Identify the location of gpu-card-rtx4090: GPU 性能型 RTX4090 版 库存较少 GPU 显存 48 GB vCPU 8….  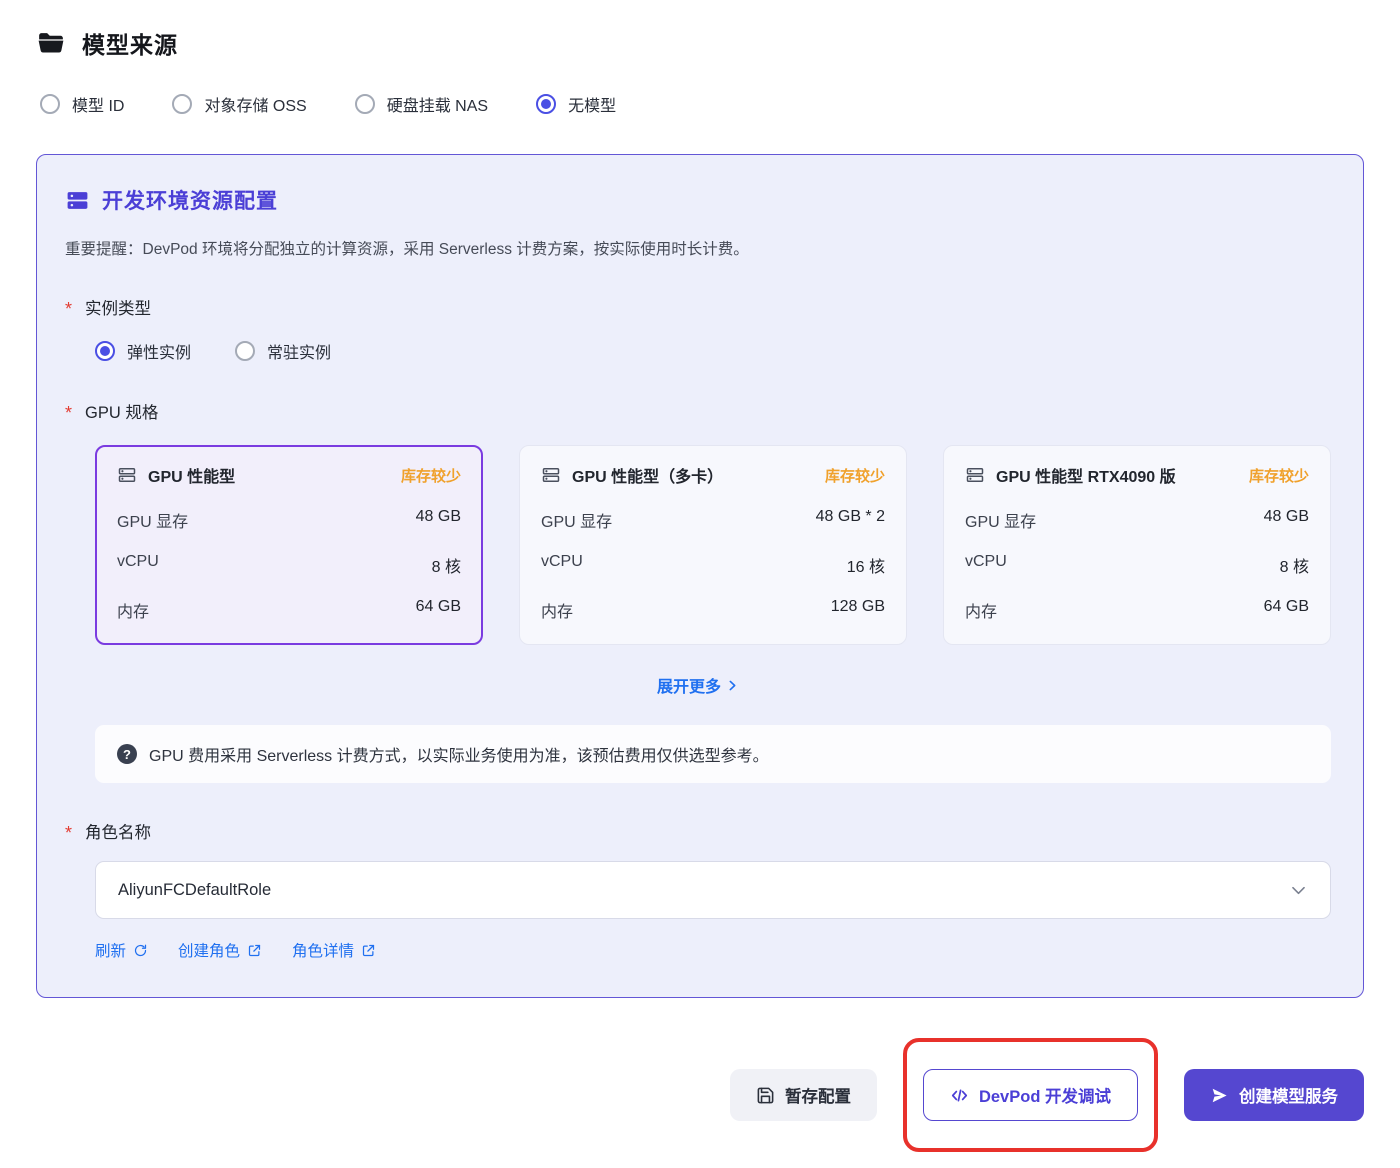
(1137, 545).